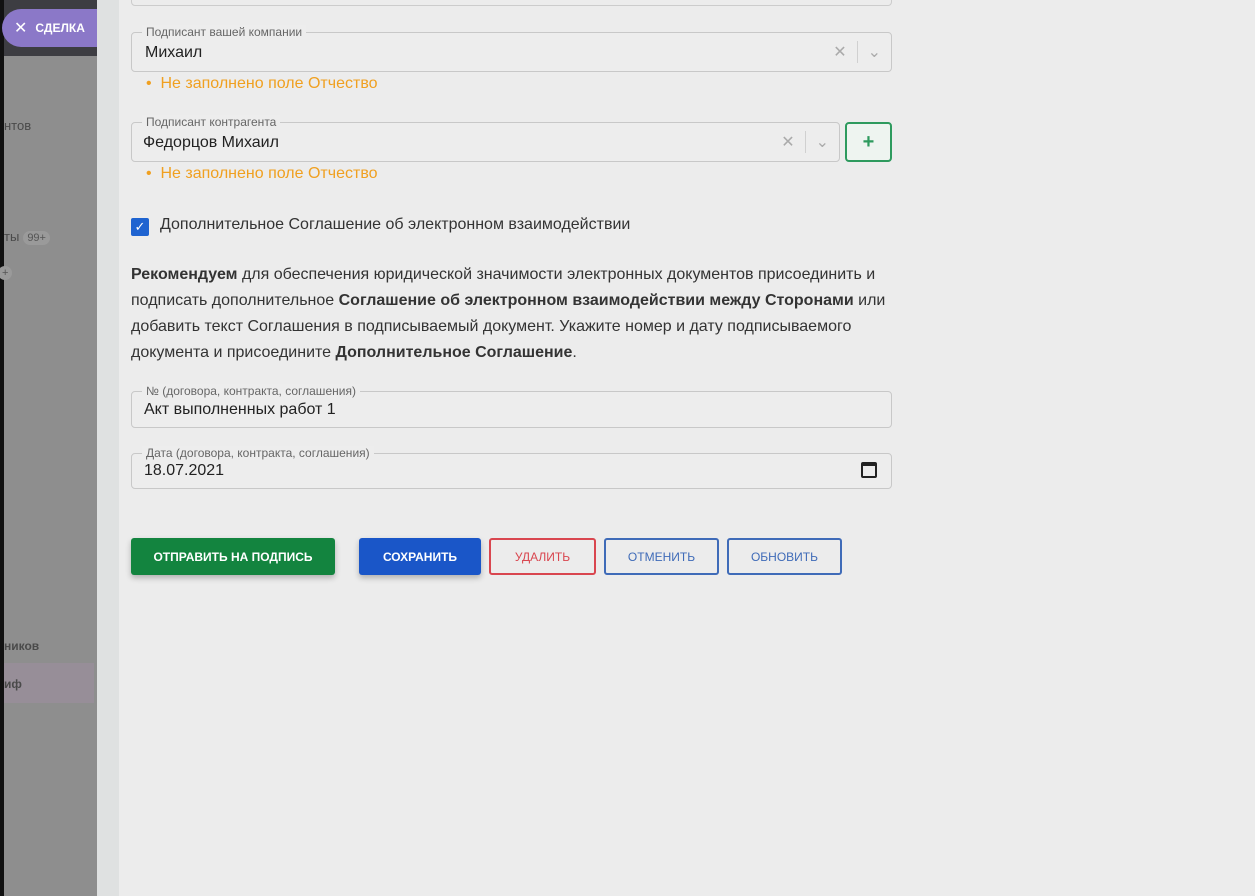  Describe the element at coordinates (784, 556) in the screenshot. I see `refresh-button: ОБНОВИТЬ` at that location.